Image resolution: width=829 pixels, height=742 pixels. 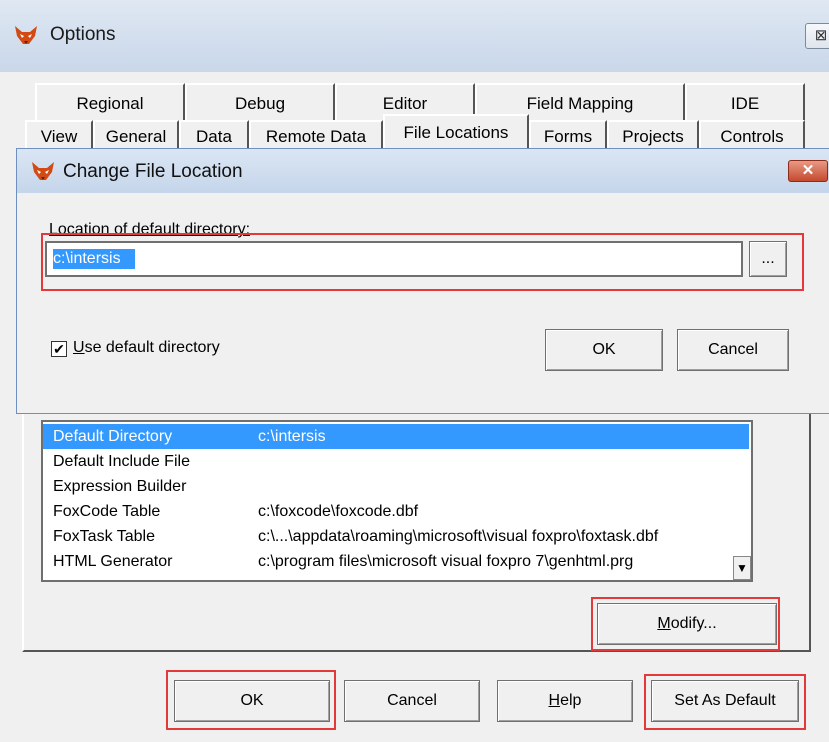 What do you see at coordinates (396, 486) in the screenshot?
I see `list-item: Expression Builder` at bounding box center [396, 486].